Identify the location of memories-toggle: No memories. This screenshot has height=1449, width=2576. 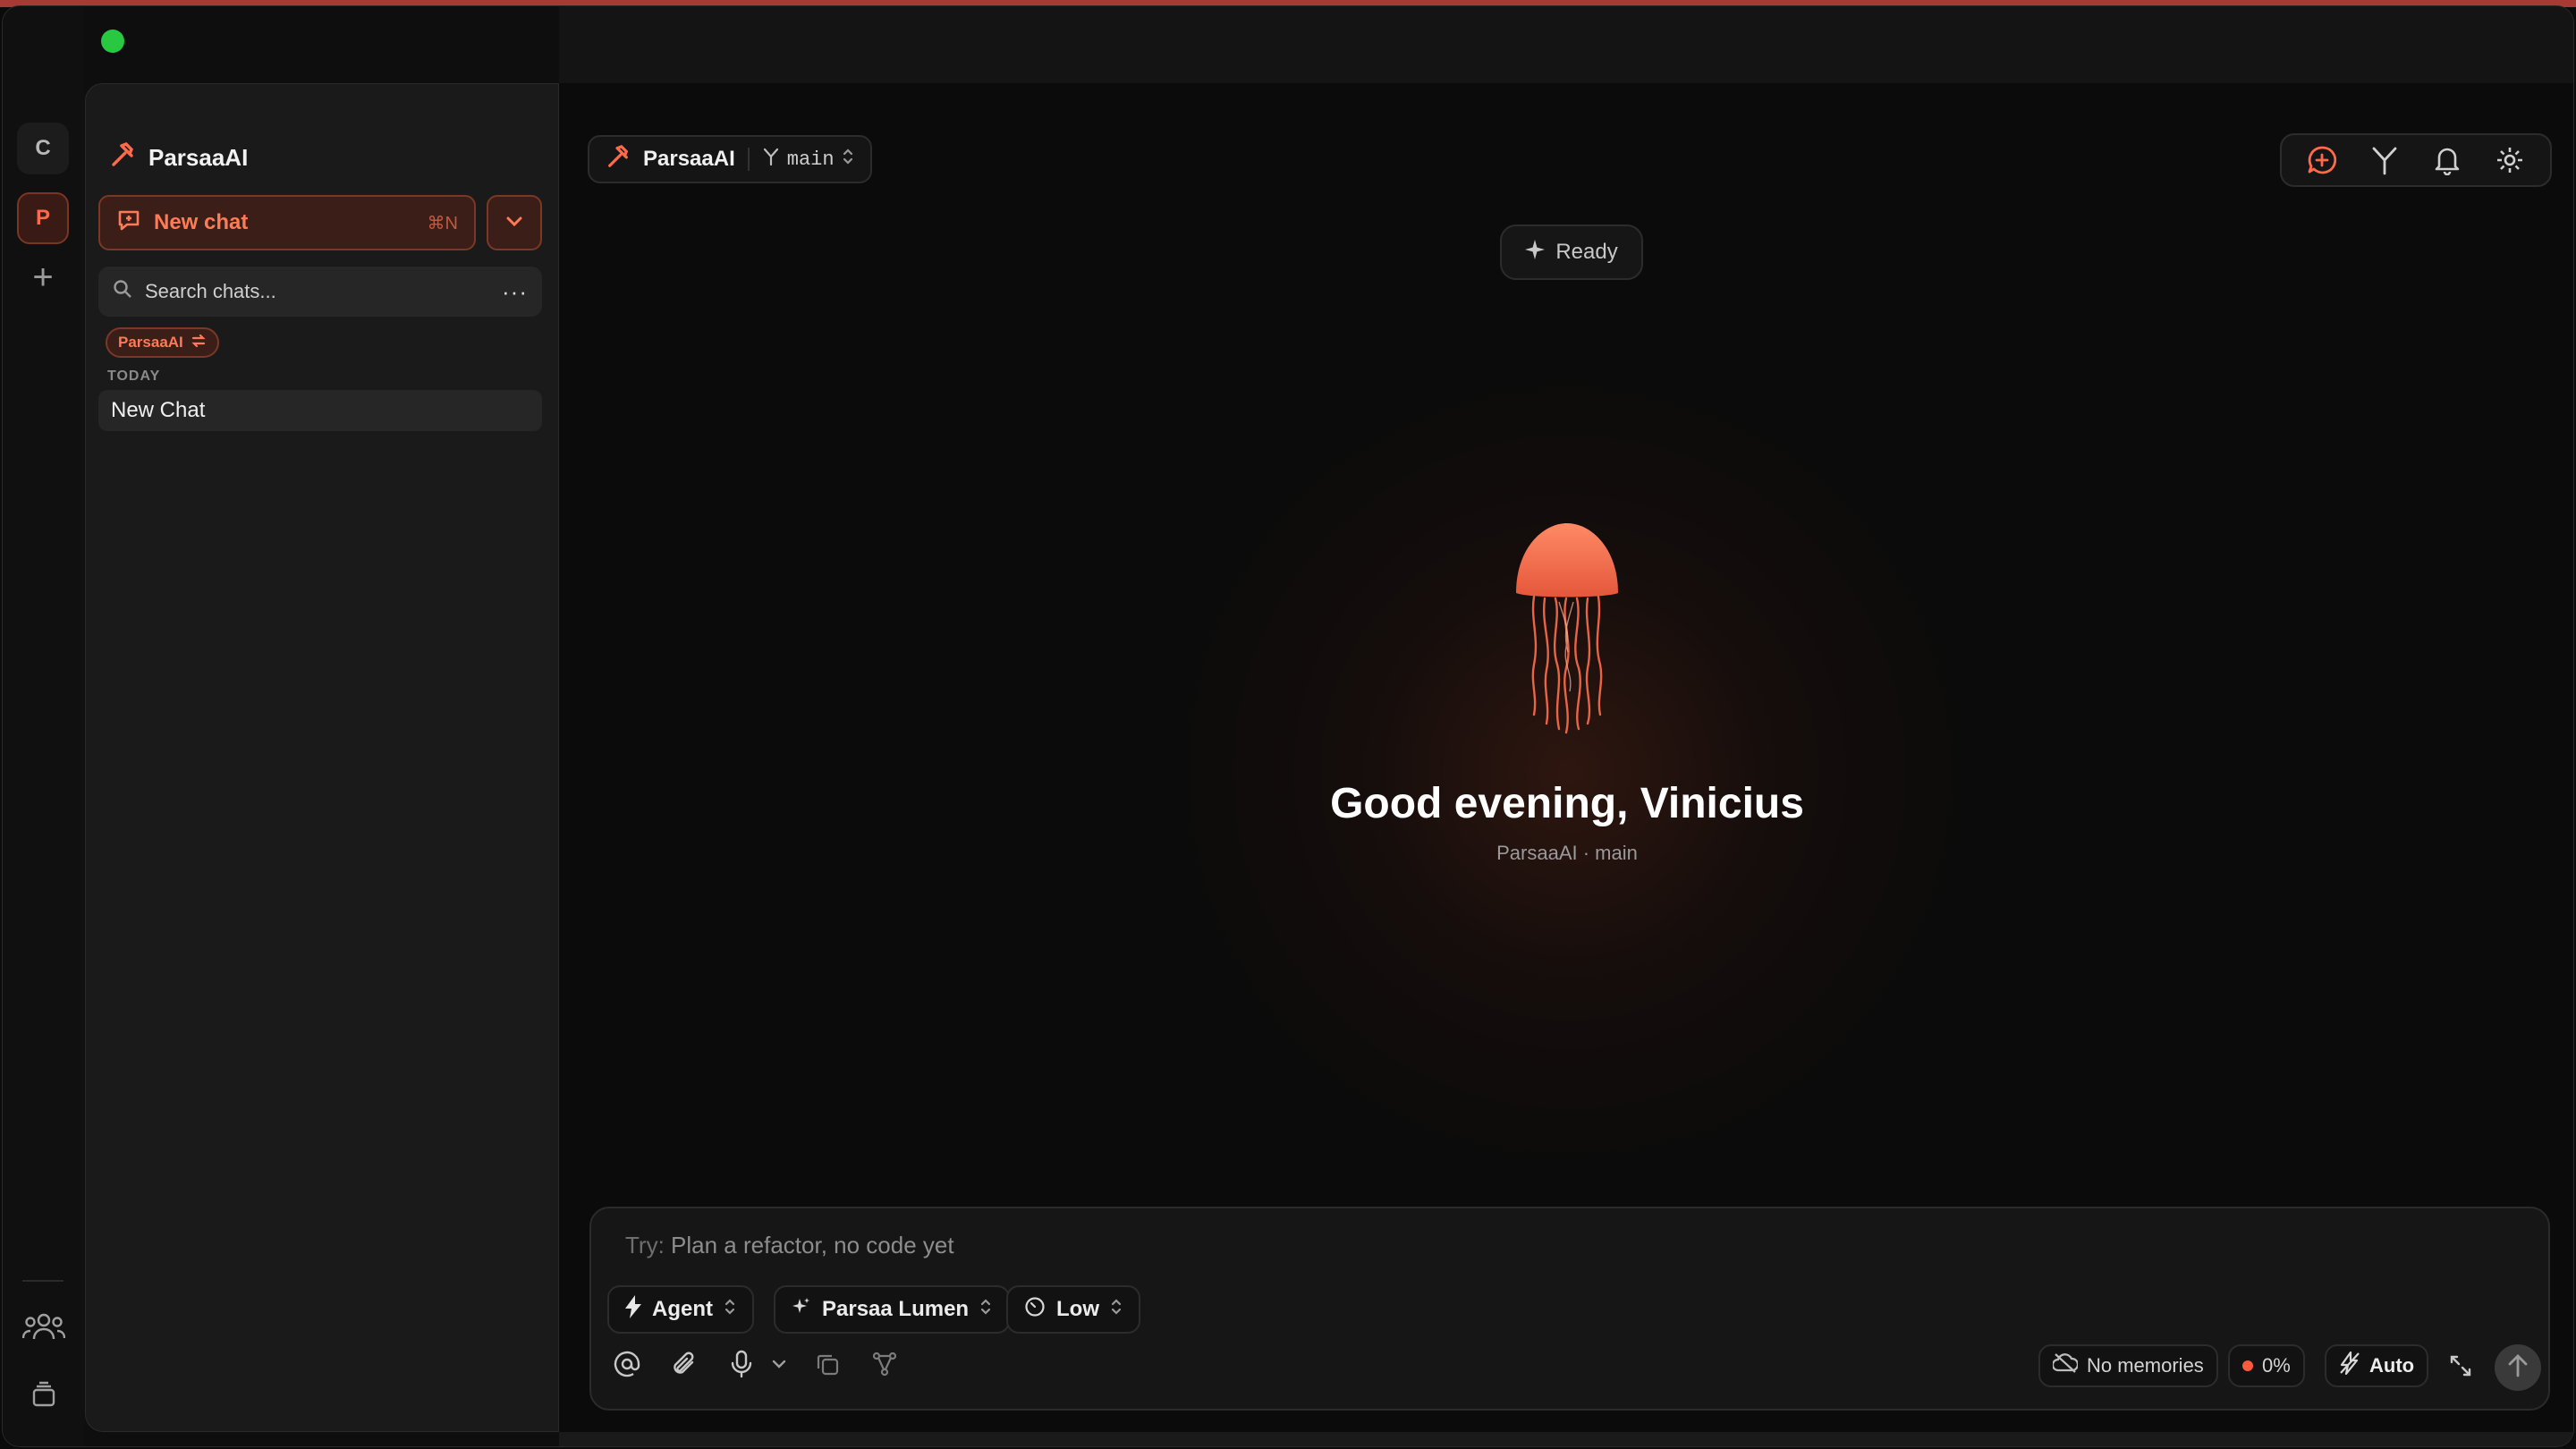
(2128, 1365).